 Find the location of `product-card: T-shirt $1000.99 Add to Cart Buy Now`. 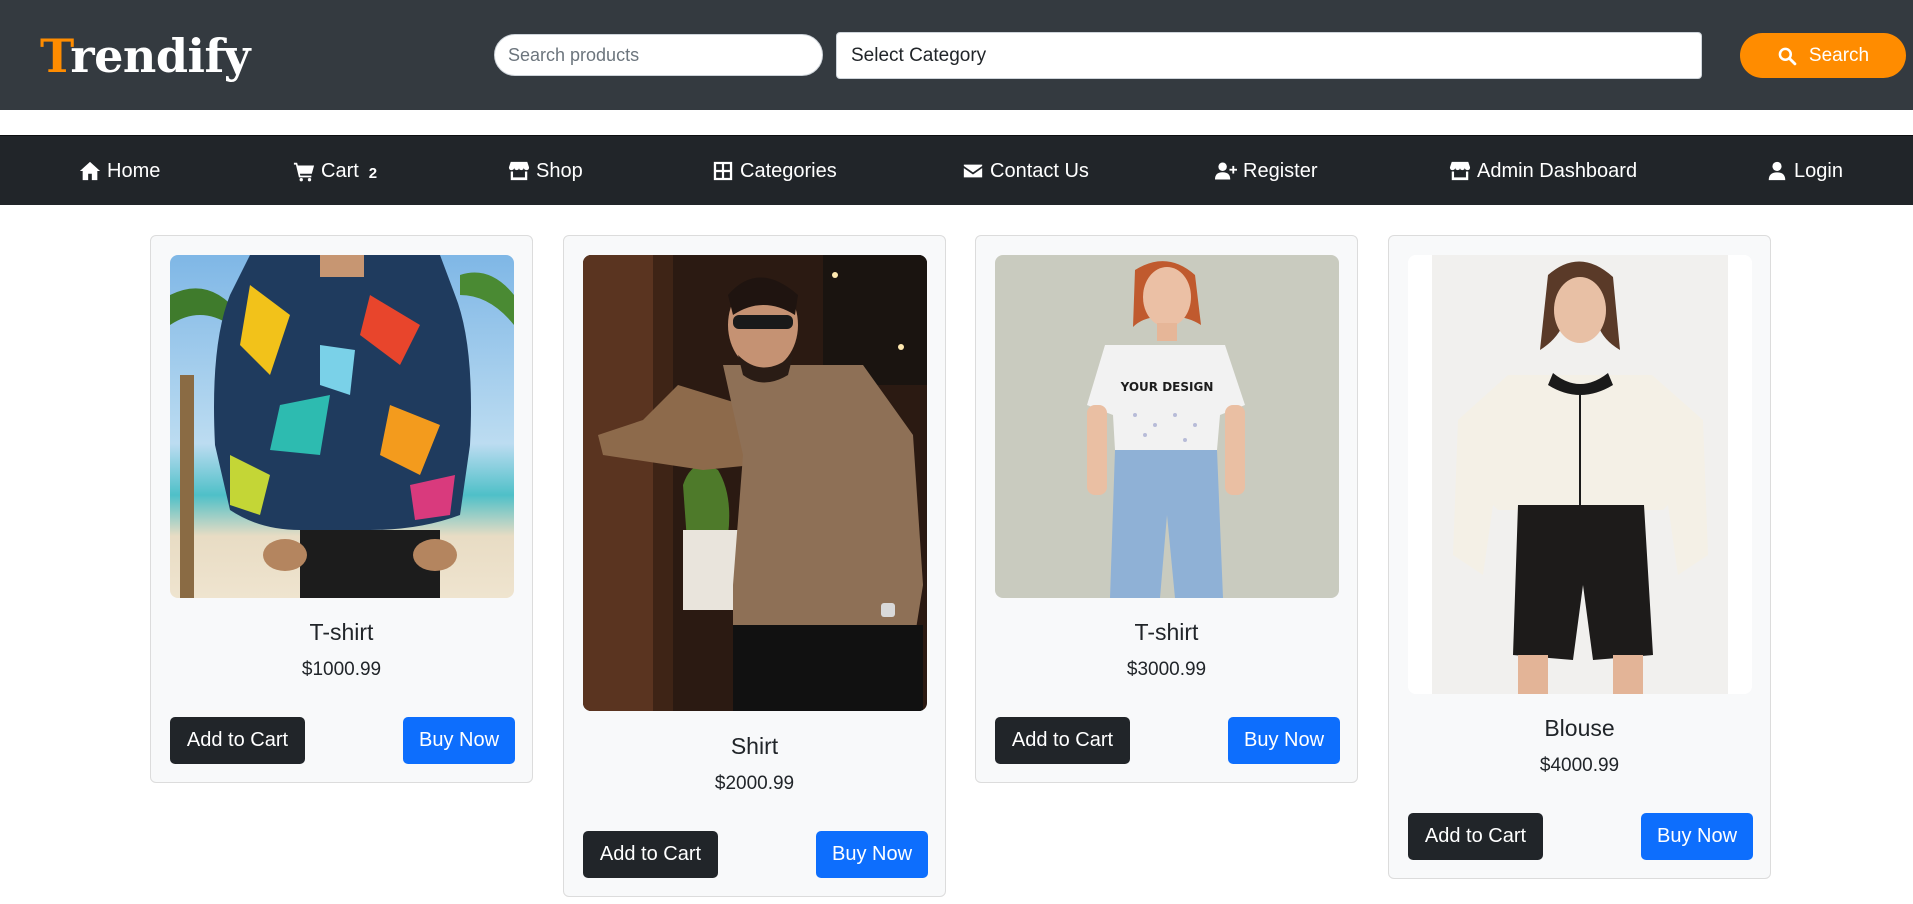

product-card: T-shirt $1000.99 Add to Cart Buy Now is located at coordinates (341, 509).